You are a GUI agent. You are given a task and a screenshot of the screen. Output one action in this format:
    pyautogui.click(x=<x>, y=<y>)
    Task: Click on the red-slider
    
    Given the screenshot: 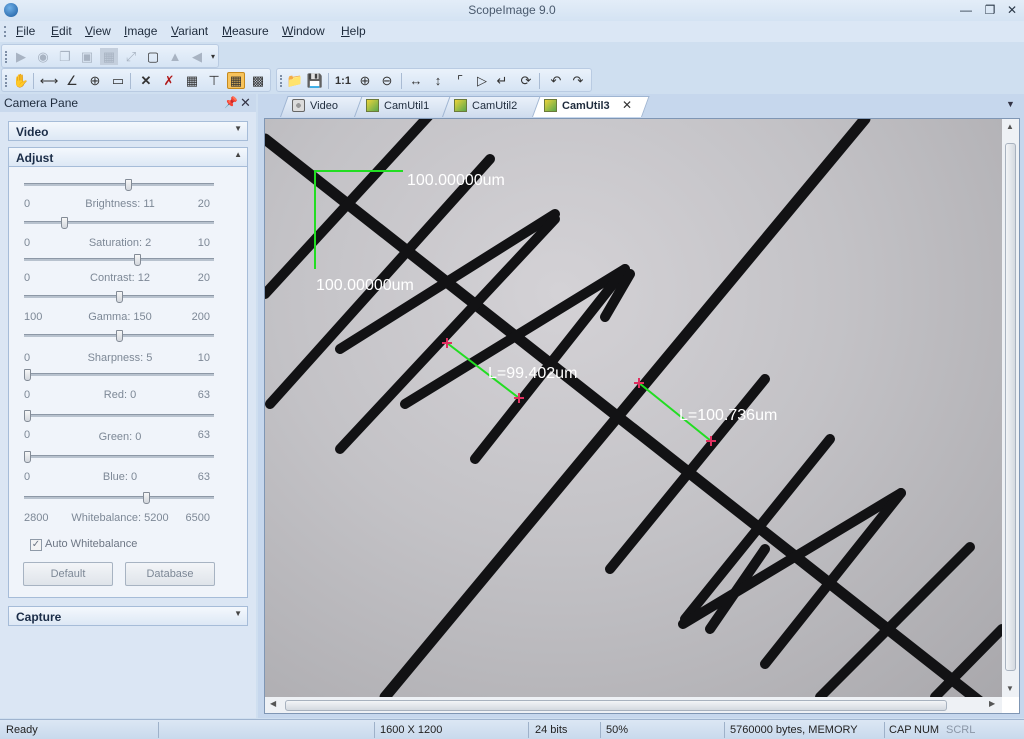 What is the action you would take?
    pyautogui.click(x=119, y=375)
    